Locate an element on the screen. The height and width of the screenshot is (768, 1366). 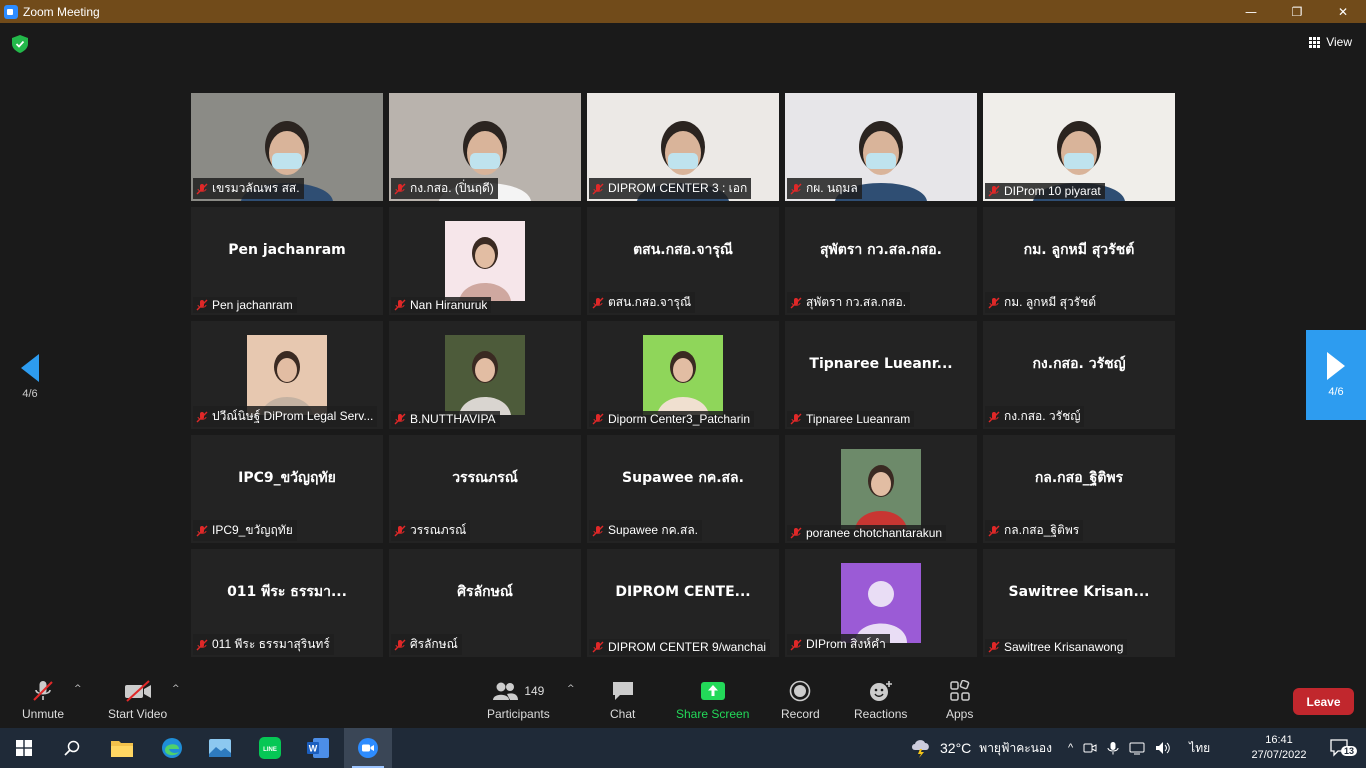
taskbar-file-explorer is located at coordinates (122, 748).